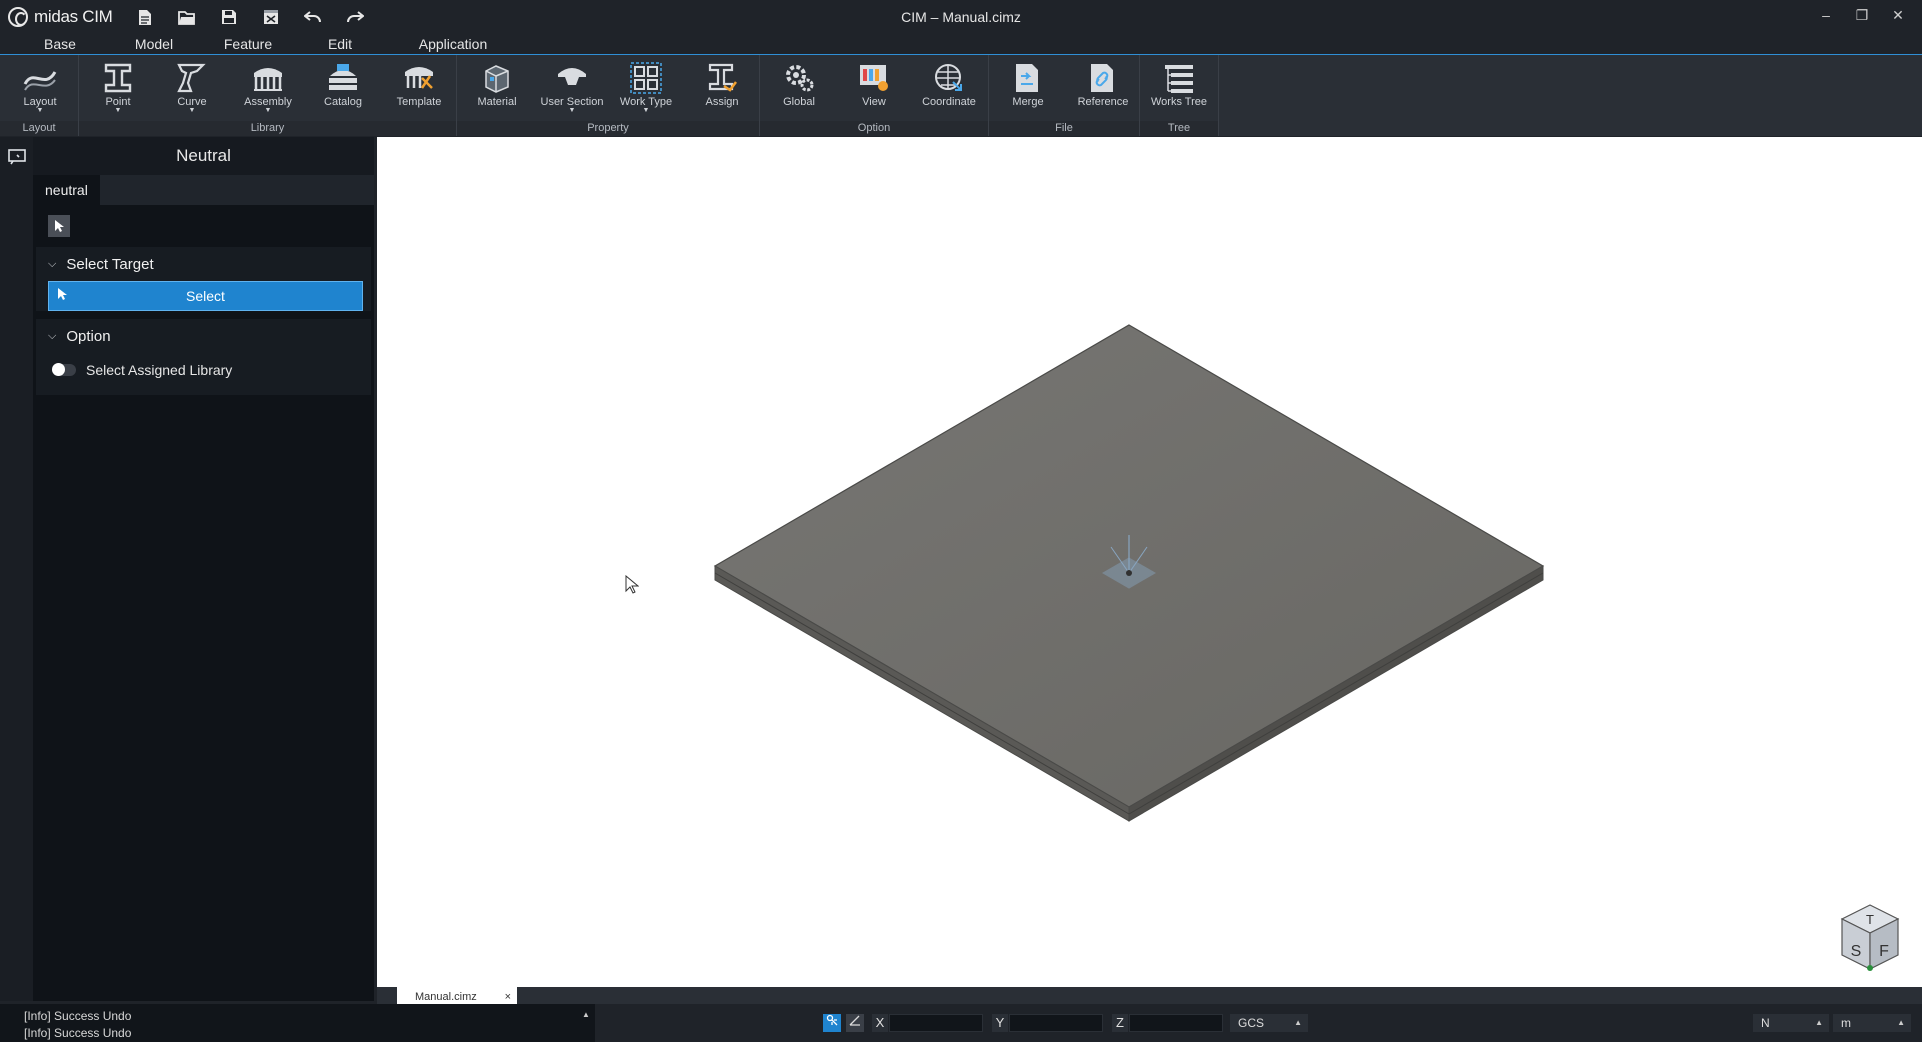 The height and width of the screenshot is (1042, 1922). What do you see at coordinates (874, 102) in the screenshot?
I see `view-button-label: View` at bounding box center [874, 102].